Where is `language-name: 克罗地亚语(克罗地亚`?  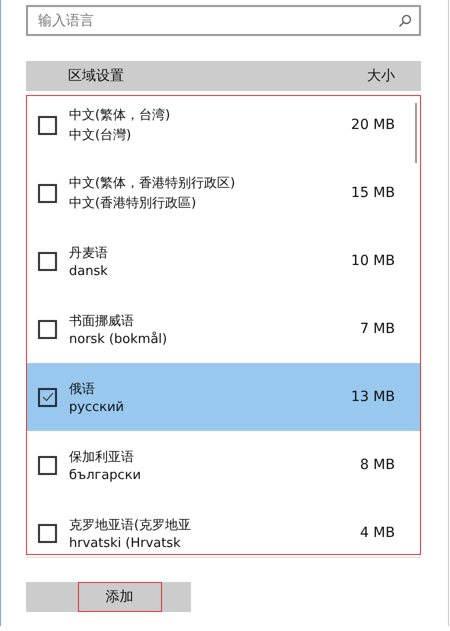
language-name: 克罗地亚语(克罗地亚 is located at coordinates (130, 525).